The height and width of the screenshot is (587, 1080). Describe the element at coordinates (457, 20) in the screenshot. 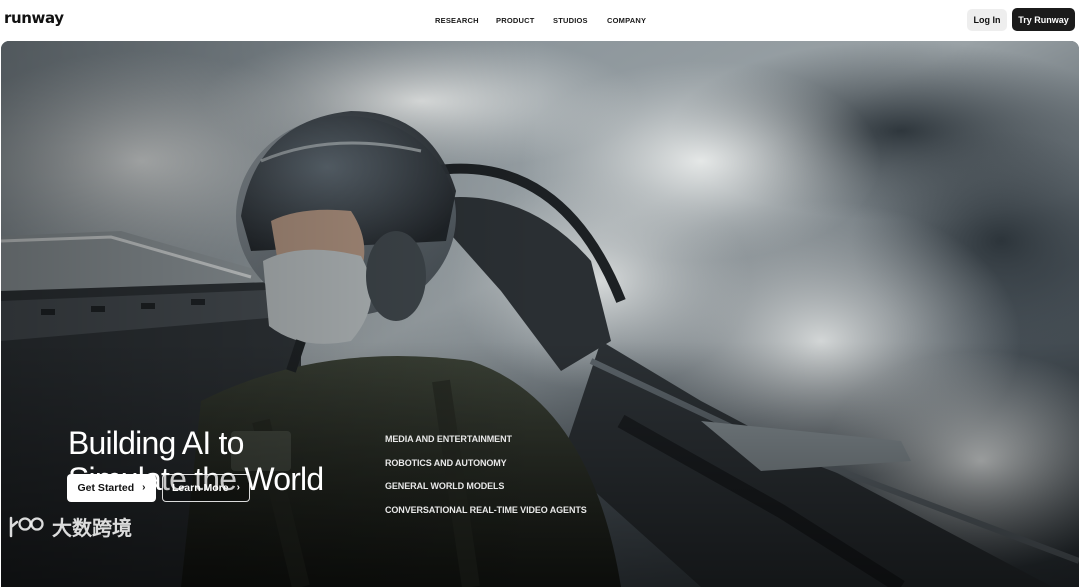

I see `nav-research: RESEARCH` at that location.